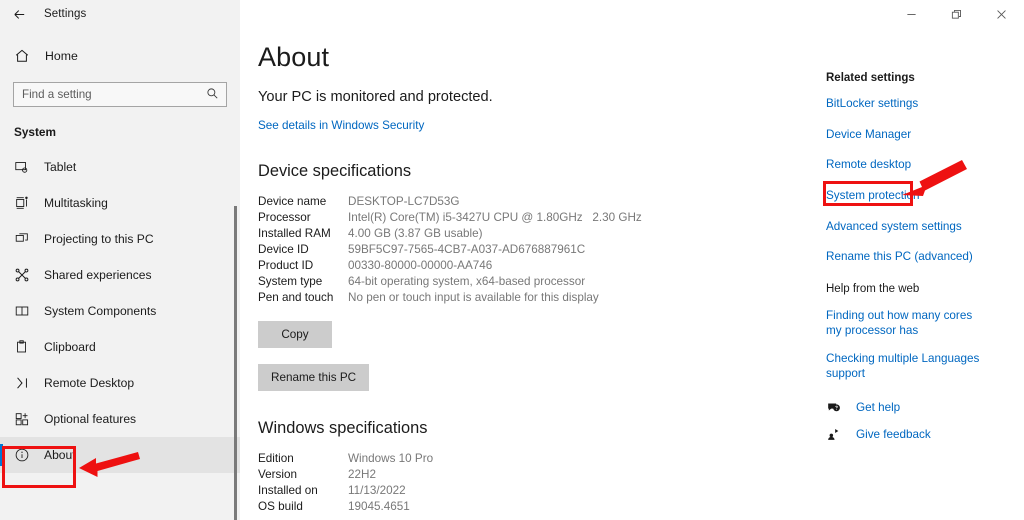  What do you see at coordinates (24, 419) in the screenshot?
I see `optional-features-icon` at bounding box center [24, 419].